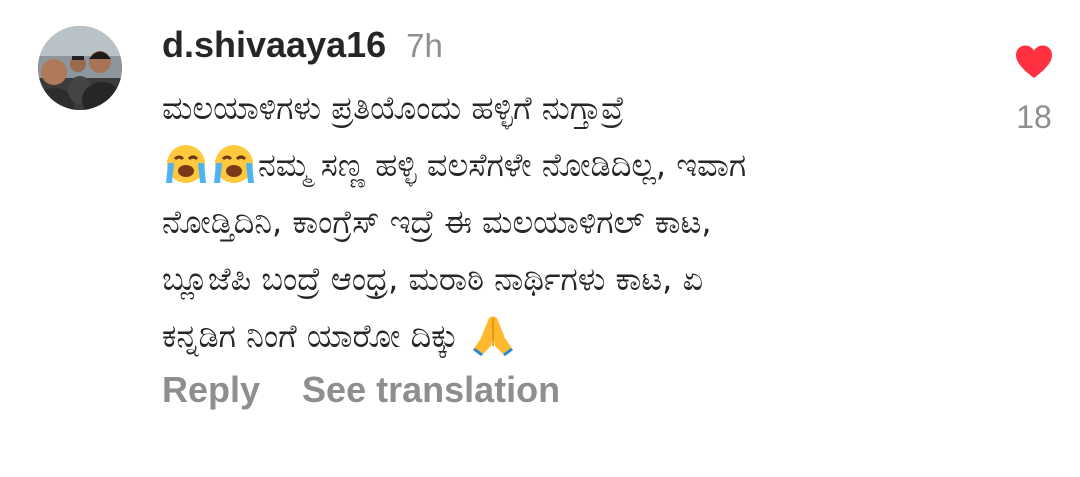  Describe the element at coordinates (431, 390) in the screenshot. I see `see-translation-button: See translation` at that location.